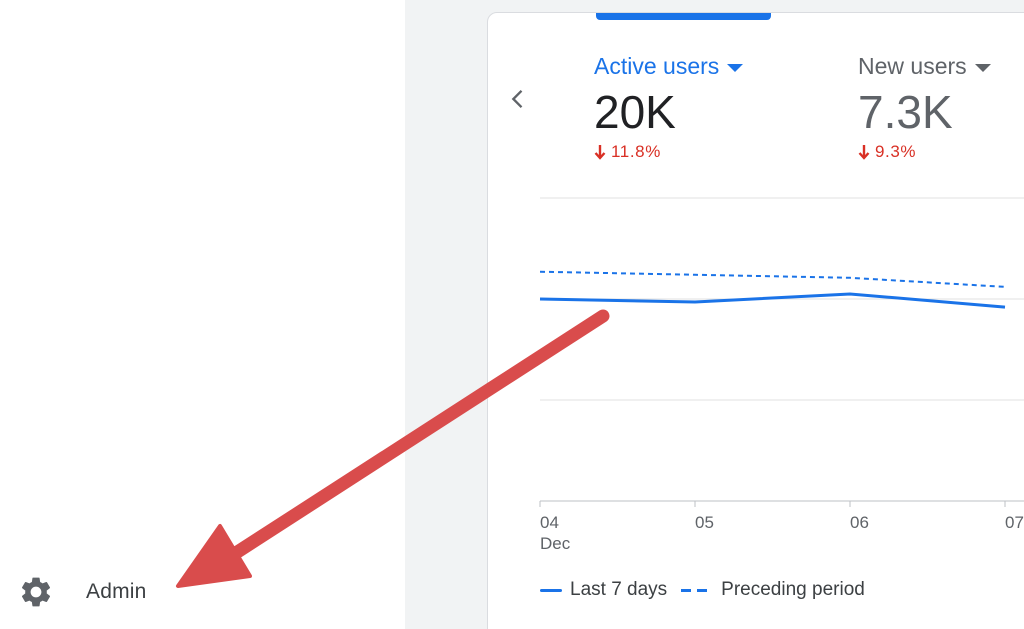  I want to click on gear-icon, so click(36, 592).